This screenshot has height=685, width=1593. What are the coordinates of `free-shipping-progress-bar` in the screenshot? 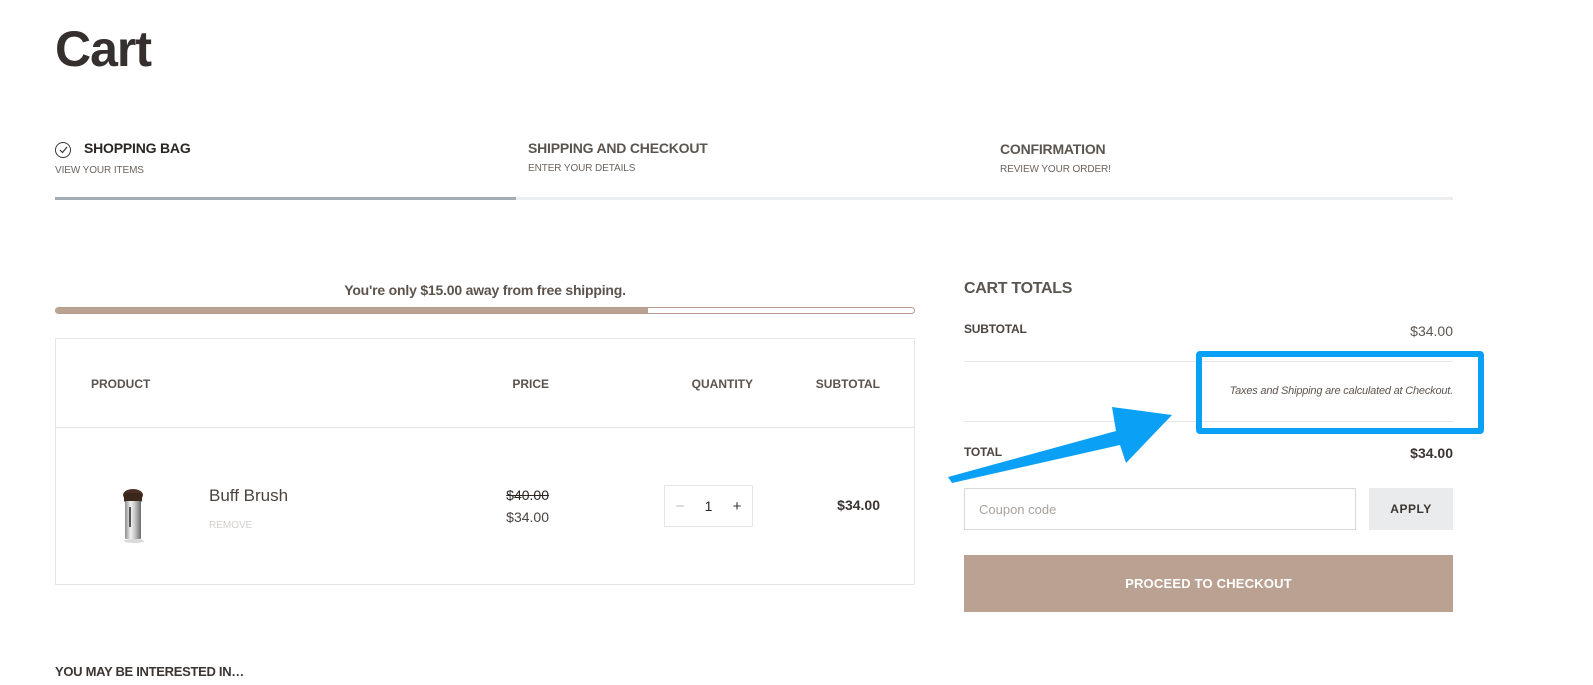 It's located at (485, 310).